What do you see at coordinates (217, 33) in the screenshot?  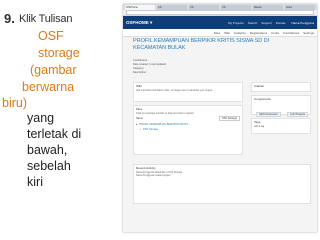 I see `subnav-files: Files` at bounding box center [217, 33].